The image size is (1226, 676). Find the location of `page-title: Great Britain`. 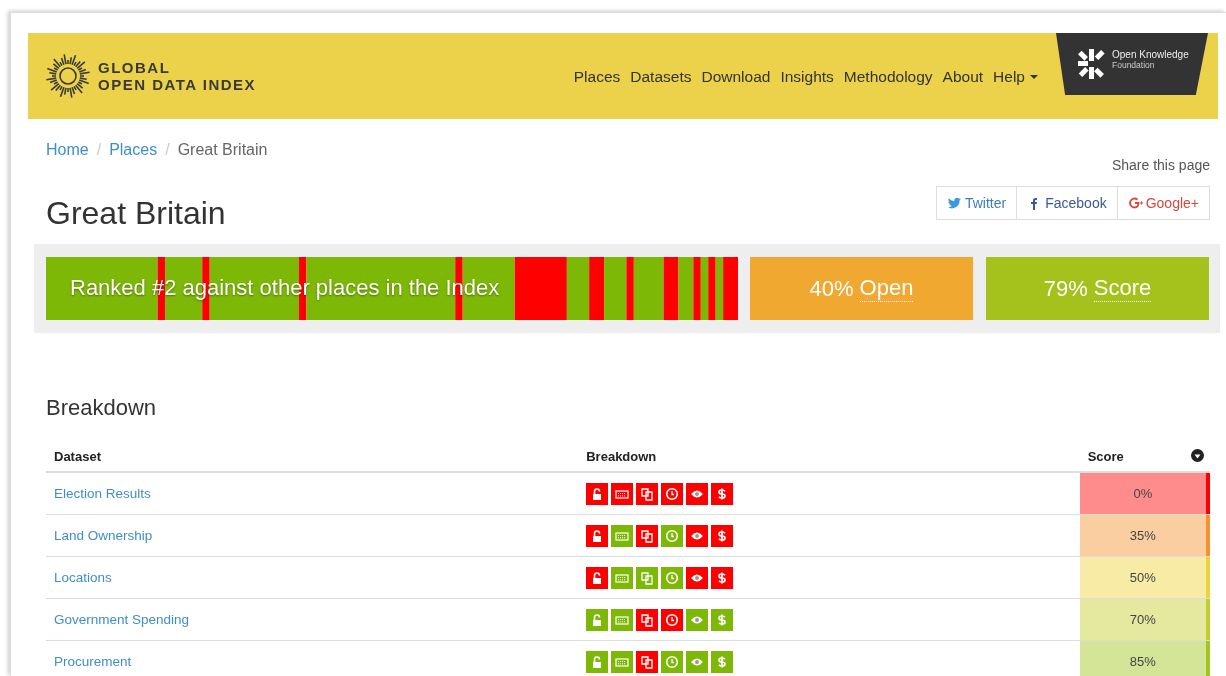

page-title: Great Britain is located at coordinates (136, 213).